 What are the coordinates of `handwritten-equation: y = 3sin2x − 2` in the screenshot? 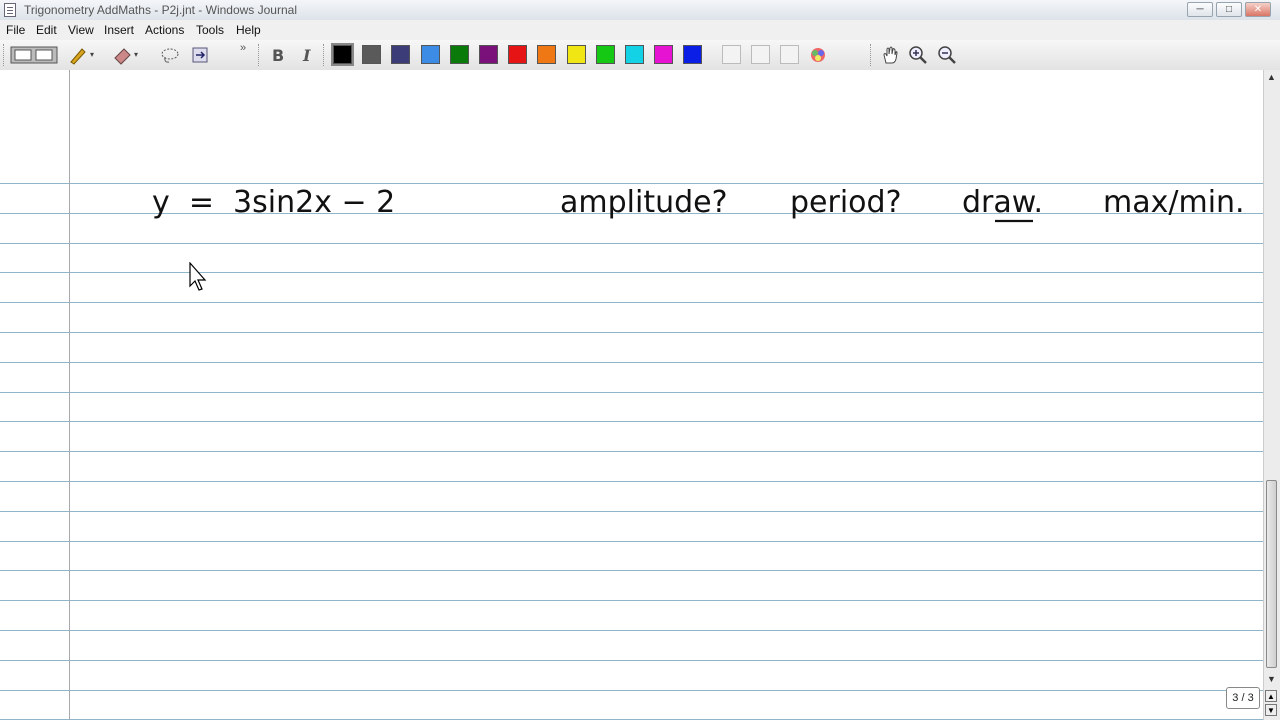 It's located at (273, 202).